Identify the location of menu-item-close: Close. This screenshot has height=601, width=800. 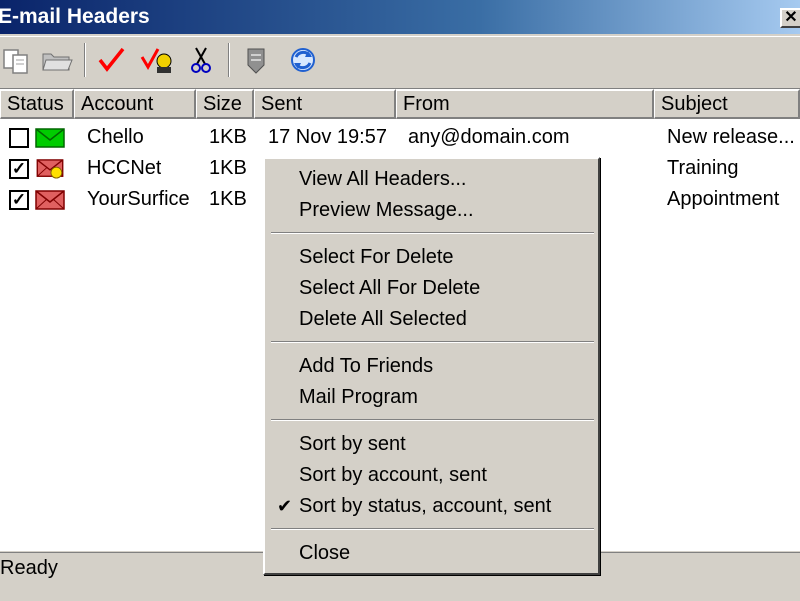
(324, 553).